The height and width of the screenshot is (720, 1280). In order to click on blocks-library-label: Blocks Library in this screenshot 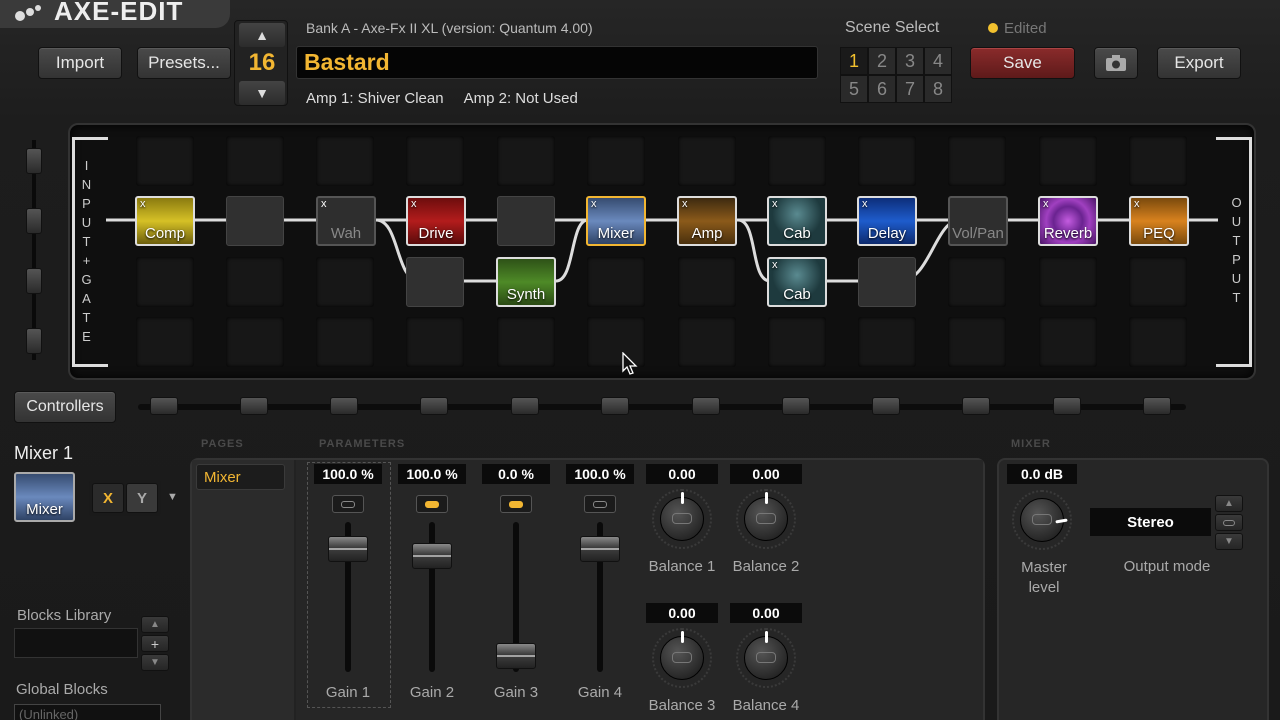, I will do `click(64, 615)`.